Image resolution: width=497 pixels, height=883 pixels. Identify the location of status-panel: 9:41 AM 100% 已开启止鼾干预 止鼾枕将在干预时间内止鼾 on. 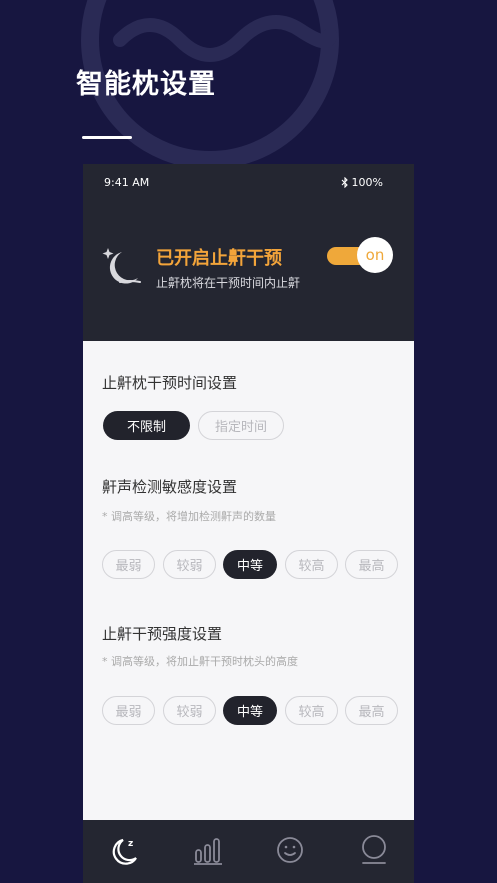
(248, 252).